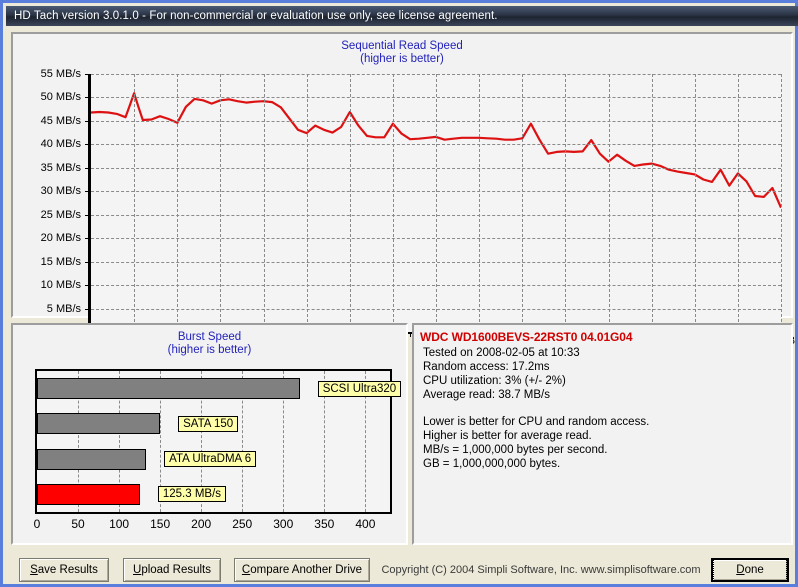 Image resolution: width=798 pixels, height=587 pixels. What do you see at coordinates (324, 524) in the screenshot?
I see `burst-x-tick-label: 350` at bounding box center [324, 524].